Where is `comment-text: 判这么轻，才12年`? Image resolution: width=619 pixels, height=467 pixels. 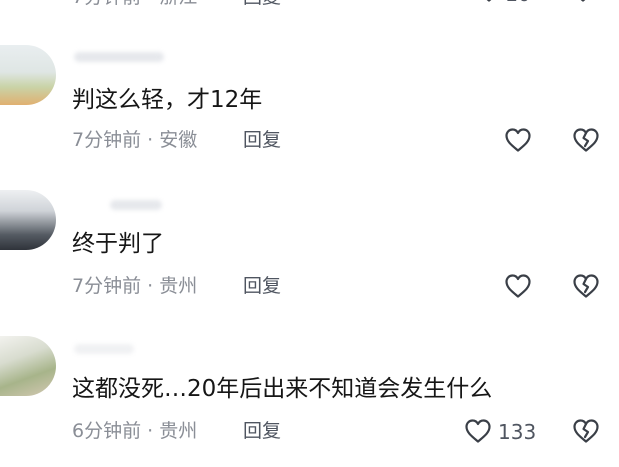
comment-text: 判这么轻，才12年 is located at coordinates (167, 100).